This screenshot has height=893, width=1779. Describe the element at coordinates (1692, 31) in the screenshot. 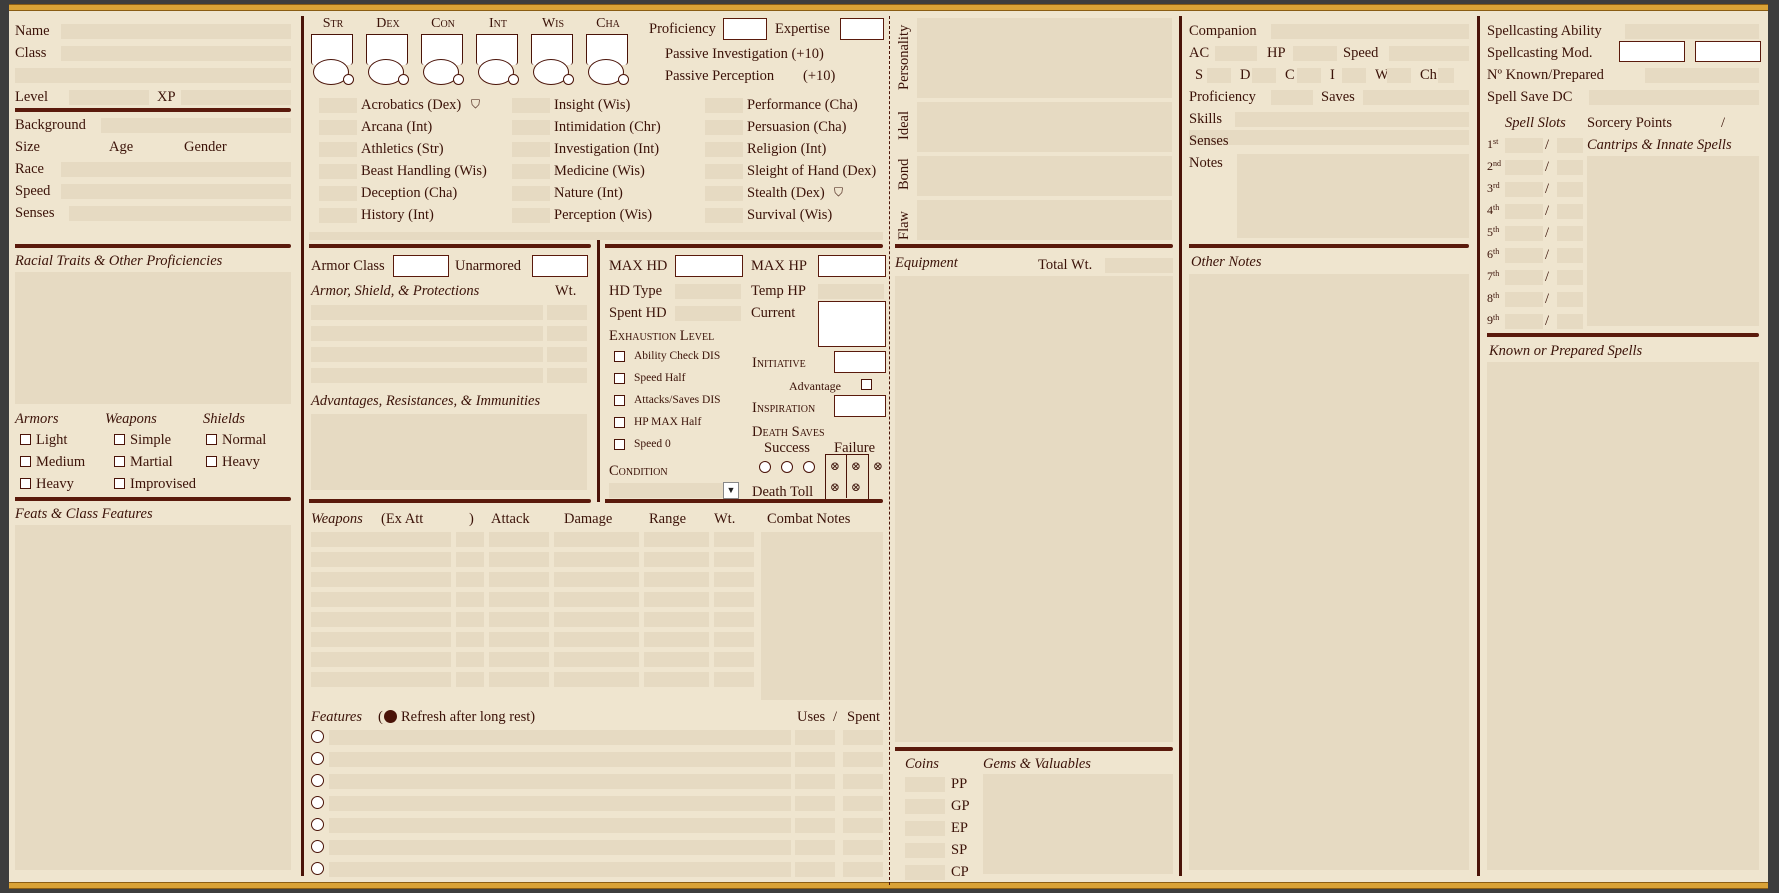

I see `spellcasting-ability-field` at that location.